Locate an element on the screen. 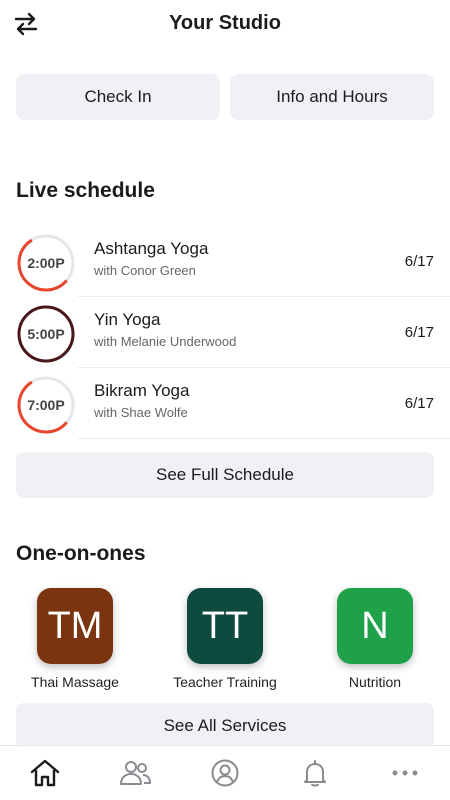  service-label: Teacher Training is located at coordinates (225, 682).